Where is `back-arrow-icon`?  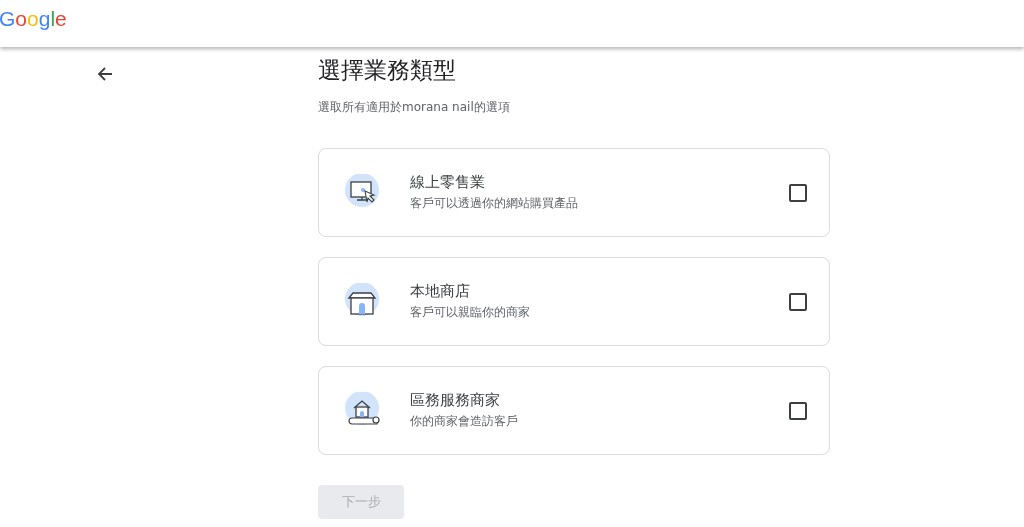
back-arrow-icon is located at coordinates (105, 74).